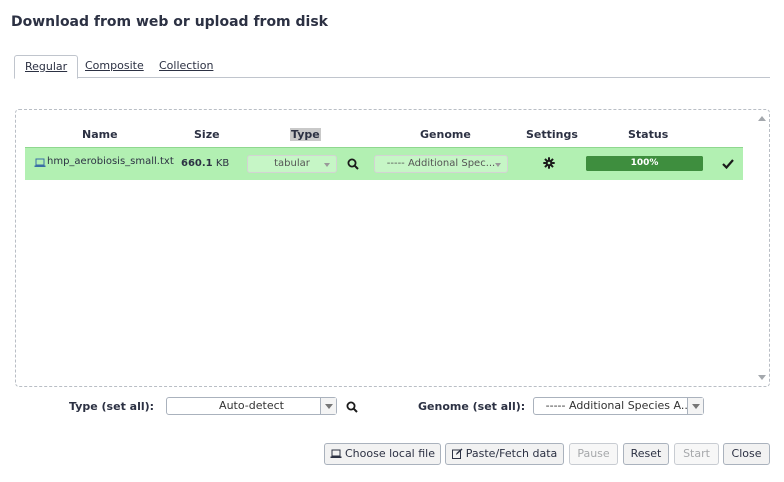 The width and height of the screenshot is (784, 482). I want to click on pause-button: Pause, so click(593, 454).